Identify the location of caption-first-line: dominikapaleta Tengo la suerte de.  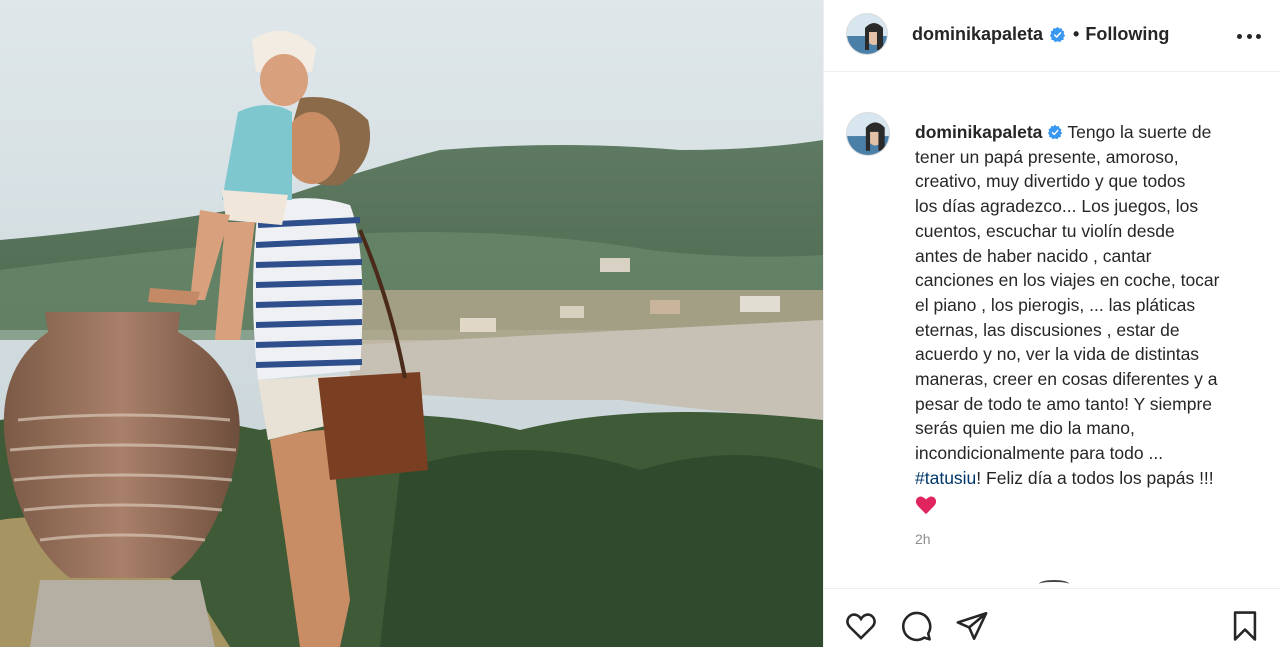
(1087, 132).